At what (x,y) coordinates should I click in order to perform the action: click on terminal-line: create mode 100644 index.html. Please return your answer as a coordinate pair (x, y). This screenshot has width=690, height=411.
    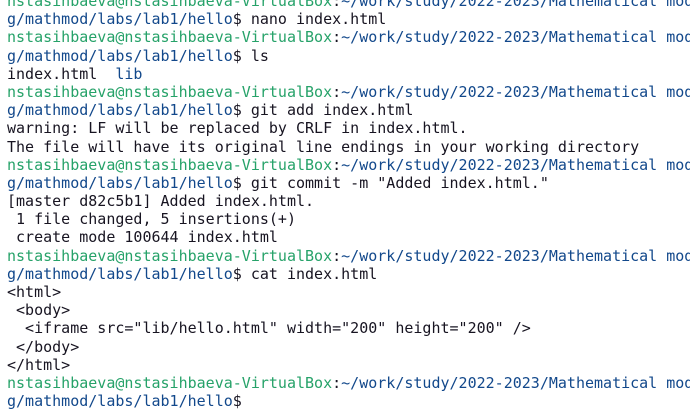
    Looking at the image, I should click on (348, 237).